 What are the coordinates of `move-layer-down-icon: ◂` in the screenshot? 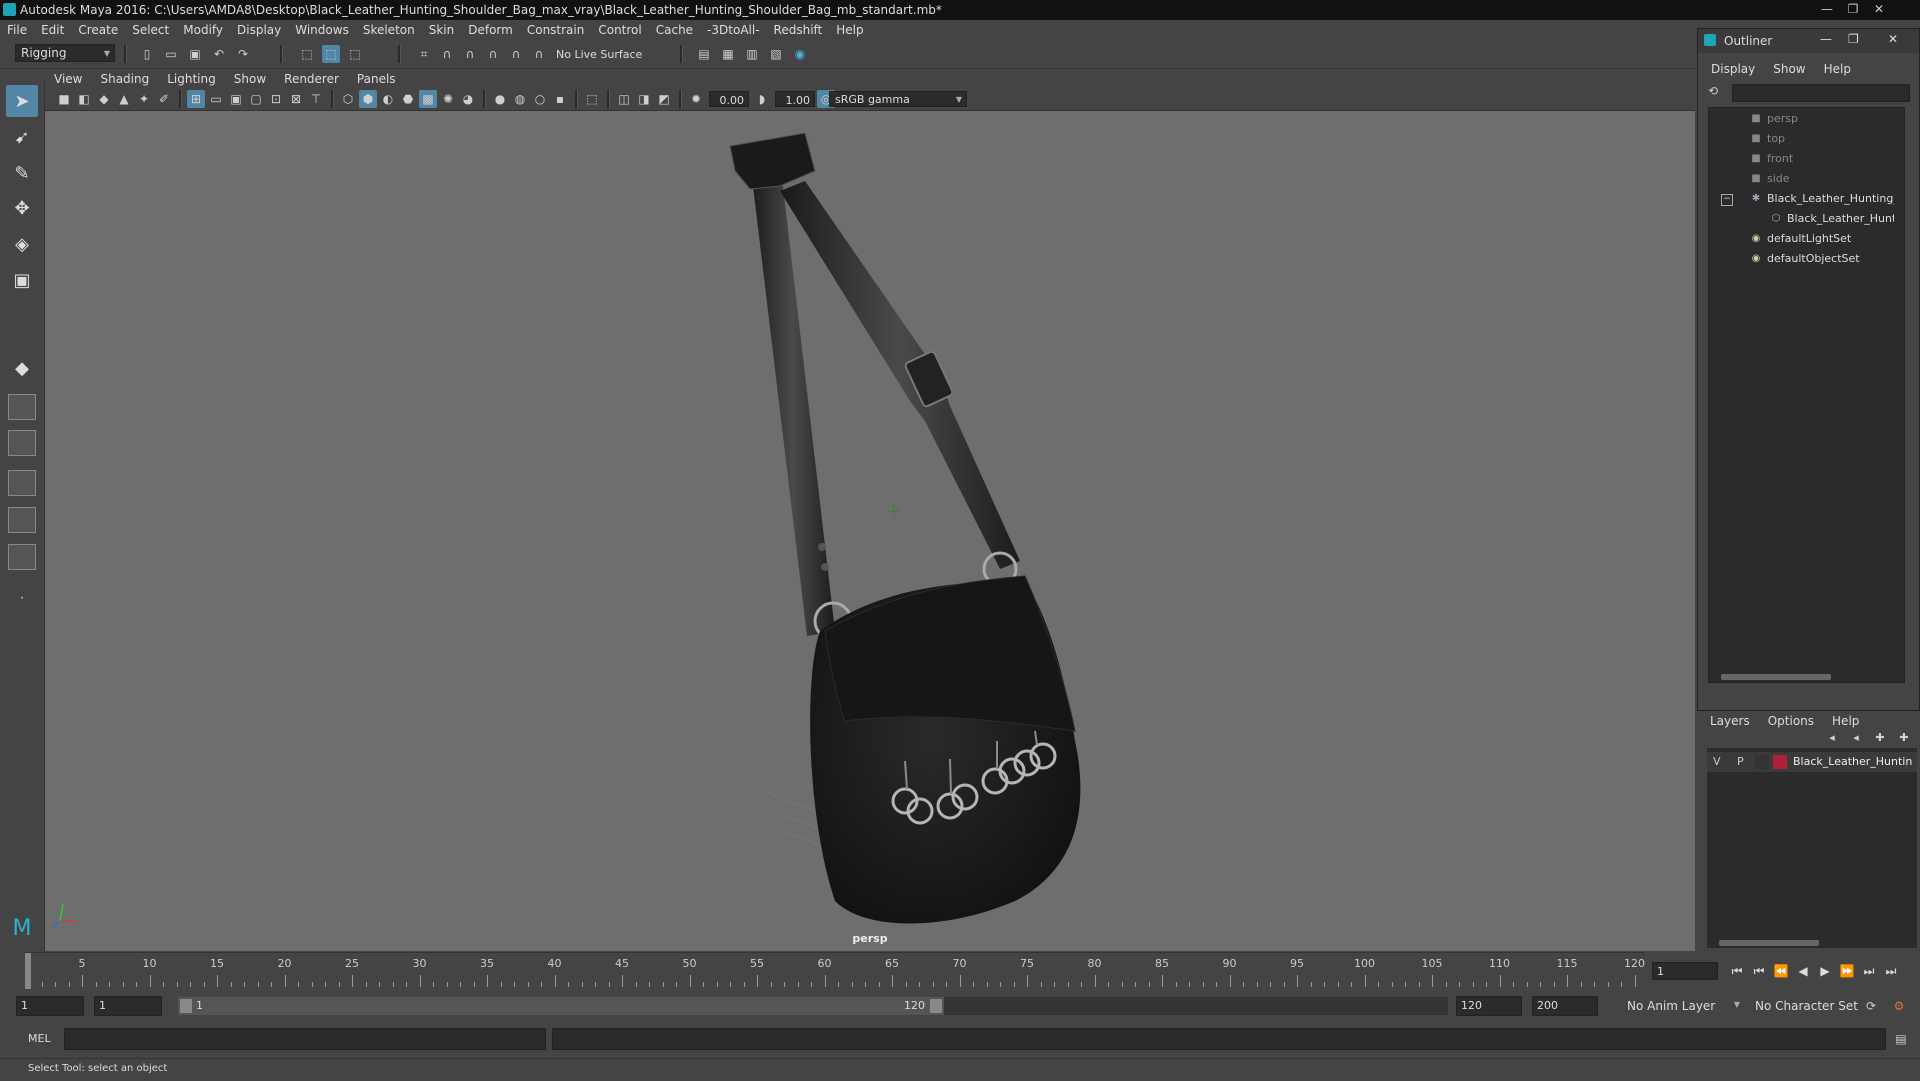 It's located at (1856, 737).